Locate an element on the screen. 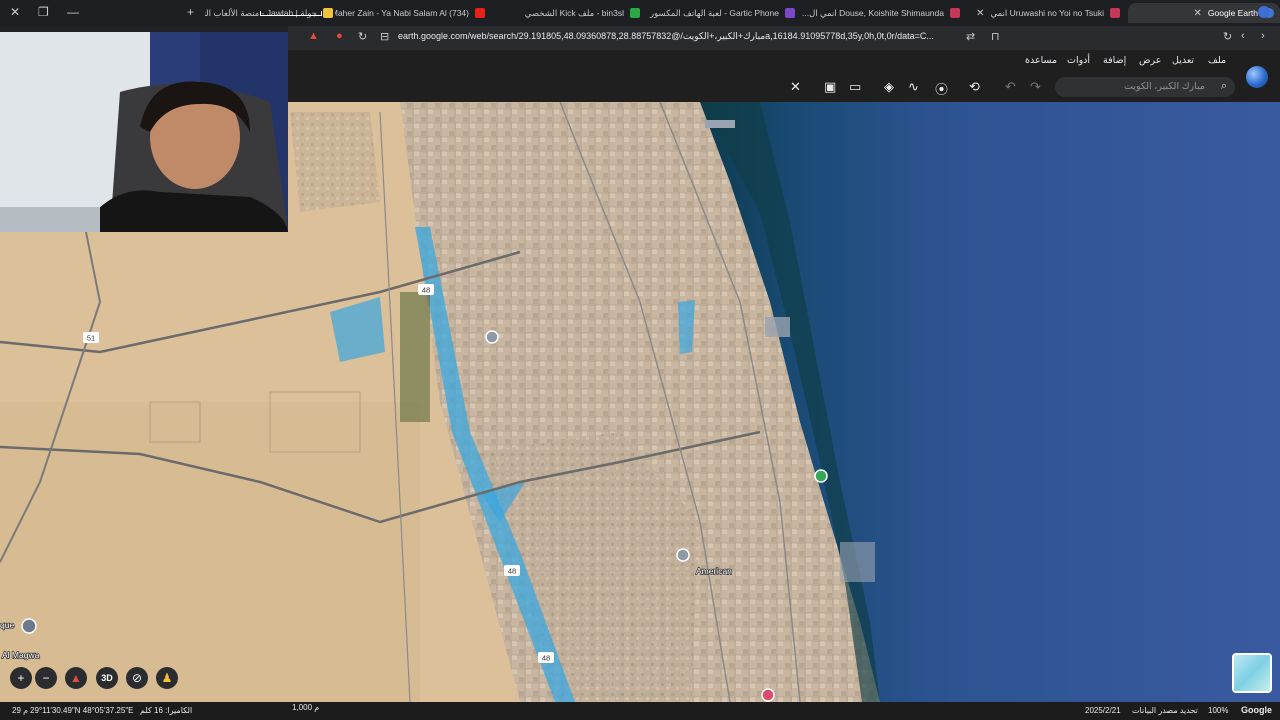  marina is located at coordinates (857, 562).